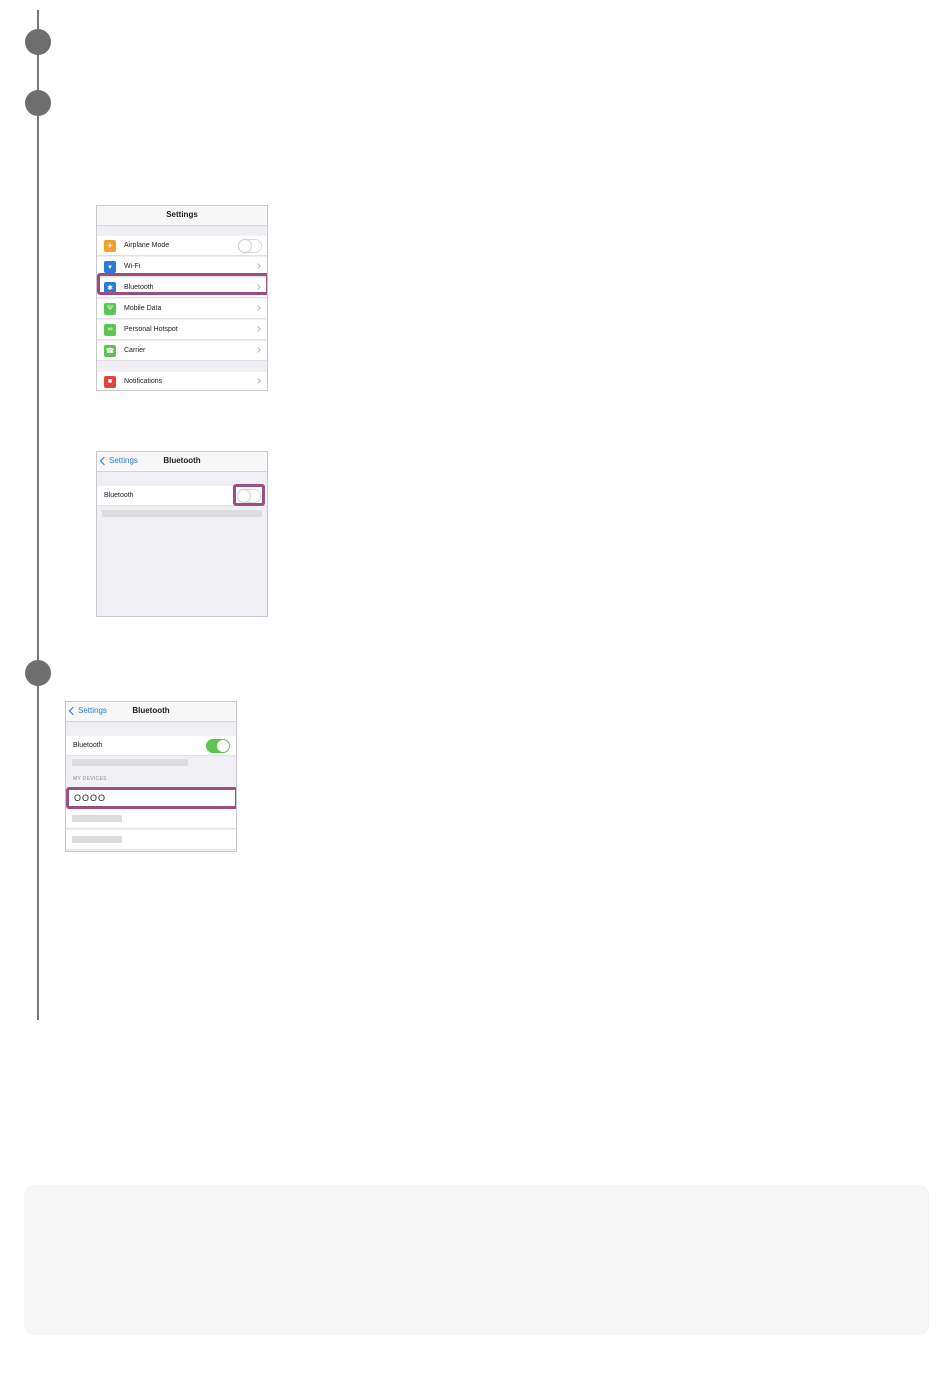 The image size is (950, 1379). What do you see at coordinates (143, 381) in the screenshot?
I see `row-label: Notifications` at bounding box center [143, 381].